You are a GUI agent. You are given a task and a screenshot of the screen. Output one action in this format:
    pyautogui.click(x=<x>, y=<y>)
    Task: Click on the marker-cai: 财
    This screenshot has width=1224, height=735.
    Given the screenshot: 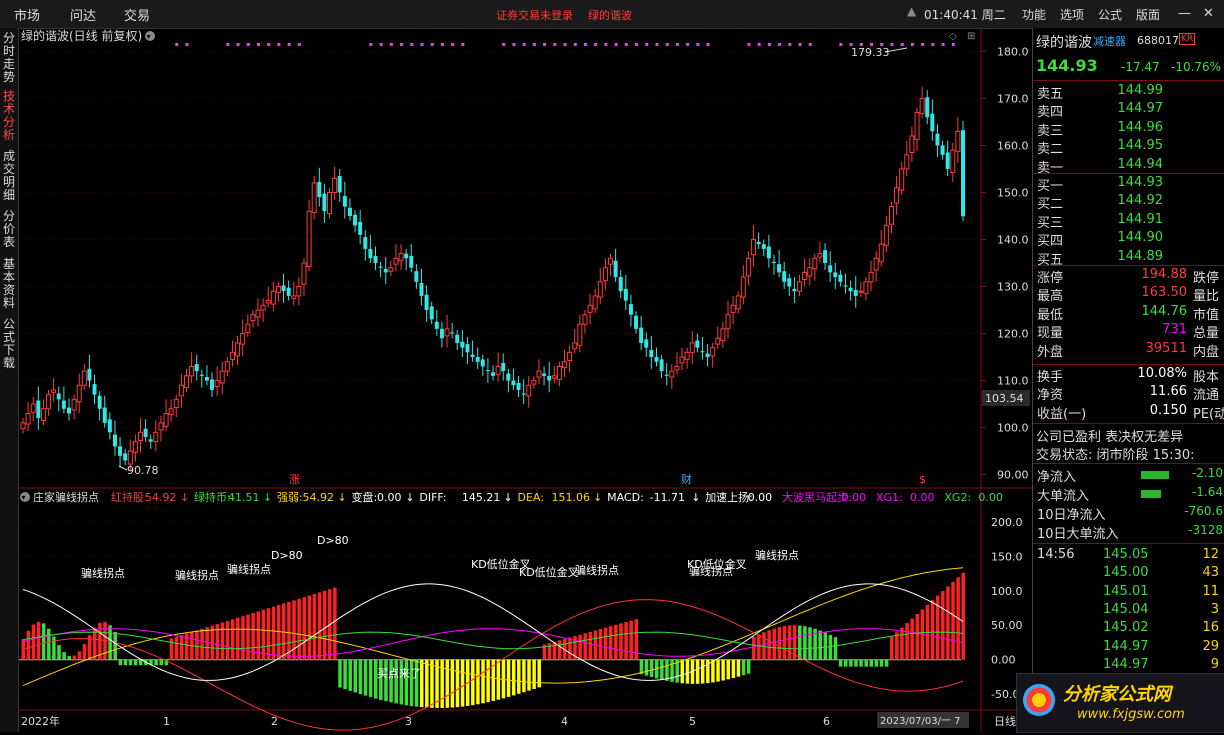 What is the action you would take?
    pyautogui.click(x=686, y=479)
    